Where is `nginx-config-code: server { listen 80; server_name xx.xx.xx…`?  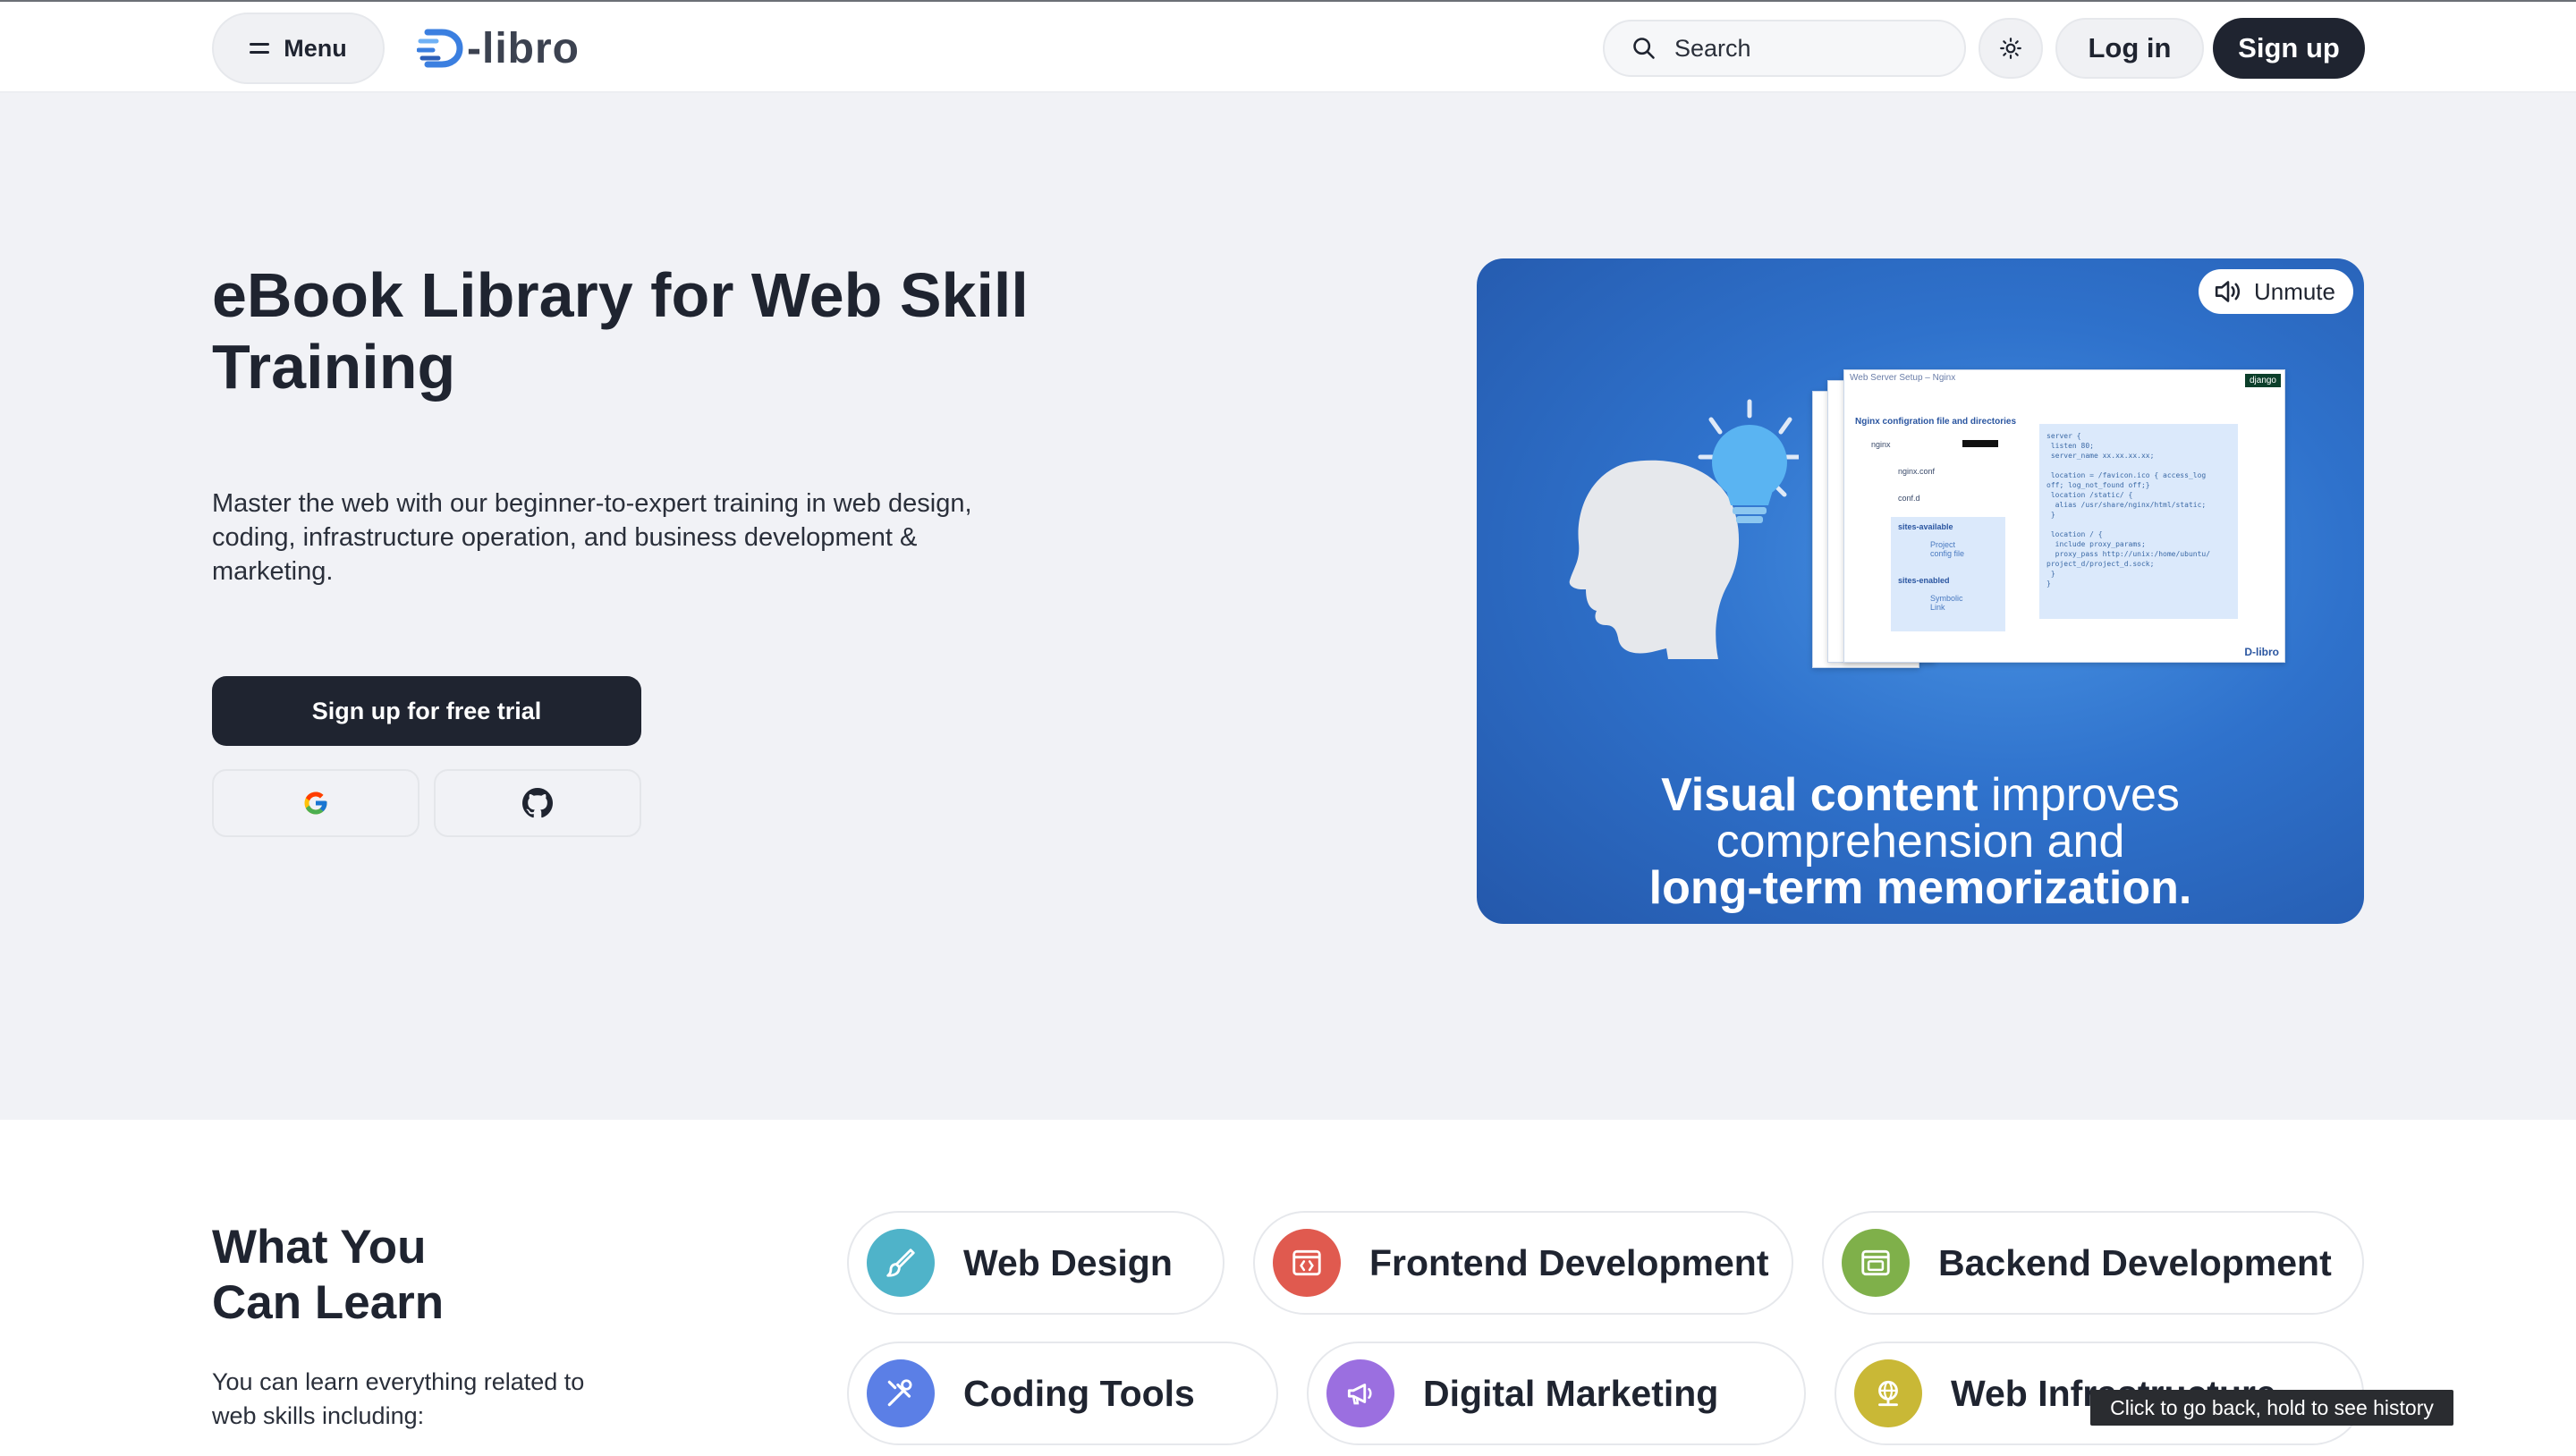 nginx-config-code: server { listen 80; server_name xx.xx.xx… is located at coordinates (2138, 521).